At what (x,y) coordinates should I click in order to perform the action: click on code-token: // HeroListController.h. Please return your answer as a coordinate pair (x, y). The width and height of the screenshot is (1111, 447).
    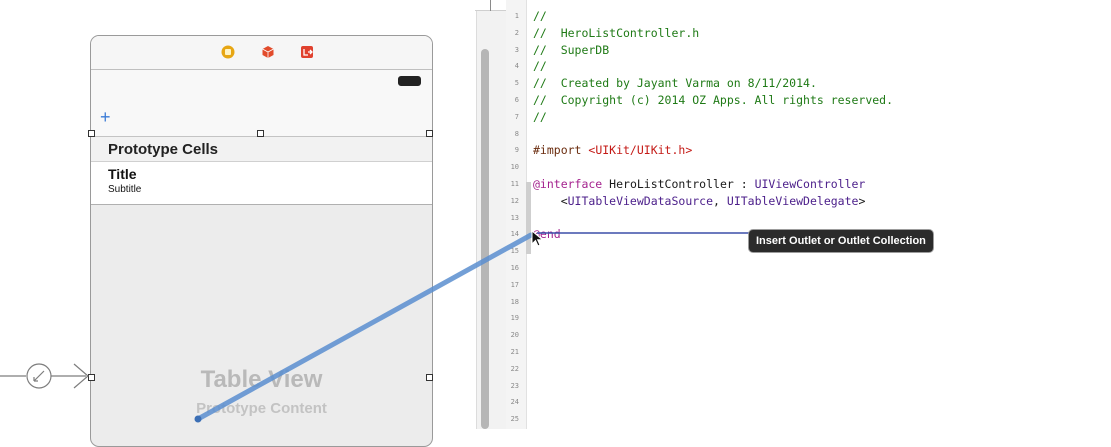
    Looking at the image, I should click on (616, 32).